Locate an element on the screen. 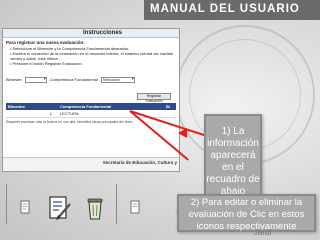 The width and height of the screenshot is (320, 240). instruction-item: Presione el botón Registrar Evaluación. is located at coordinates (93, 63).